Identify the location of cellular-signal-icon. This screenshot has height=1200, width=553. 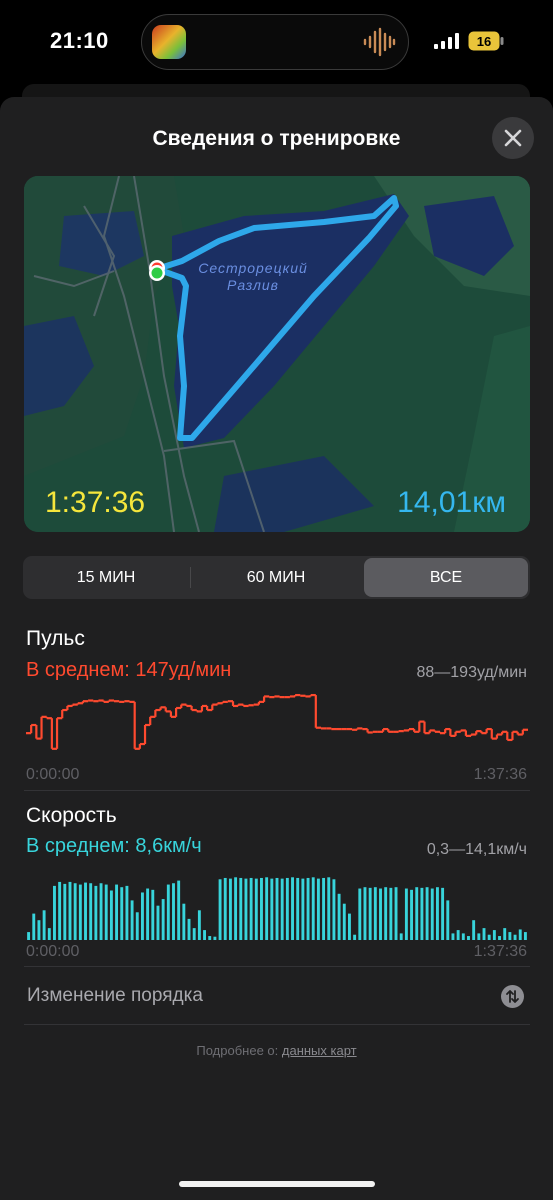
(446, 41).